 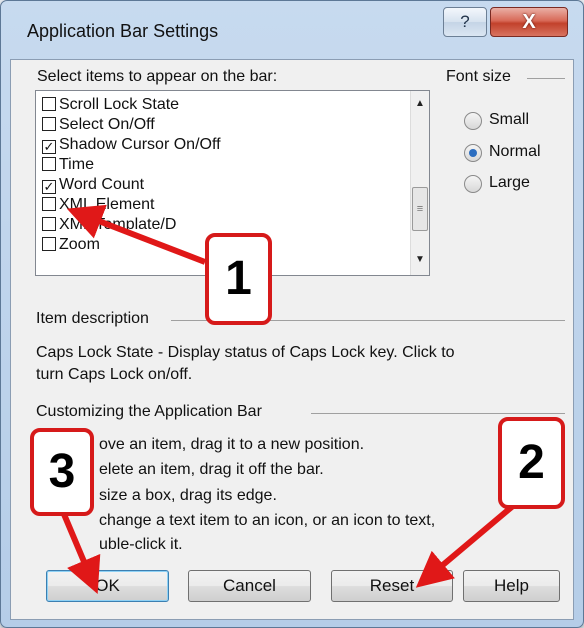 What do you see at coordinates (188, 495) in the screenshot?
I see `customizing-text: size a box, drag its edge.` at bounding box center [188, 495].